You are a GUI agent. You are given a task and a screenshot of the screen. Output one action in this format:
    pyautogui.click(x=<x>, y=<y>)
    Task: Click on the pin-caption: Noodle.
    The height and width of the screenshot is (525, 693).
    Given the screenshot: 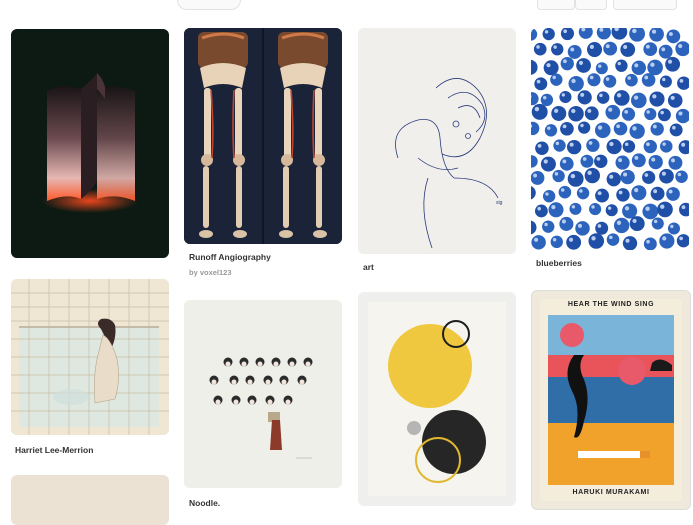 What is the action you would take?
    pyautogui.click(x=204, y=503)
    